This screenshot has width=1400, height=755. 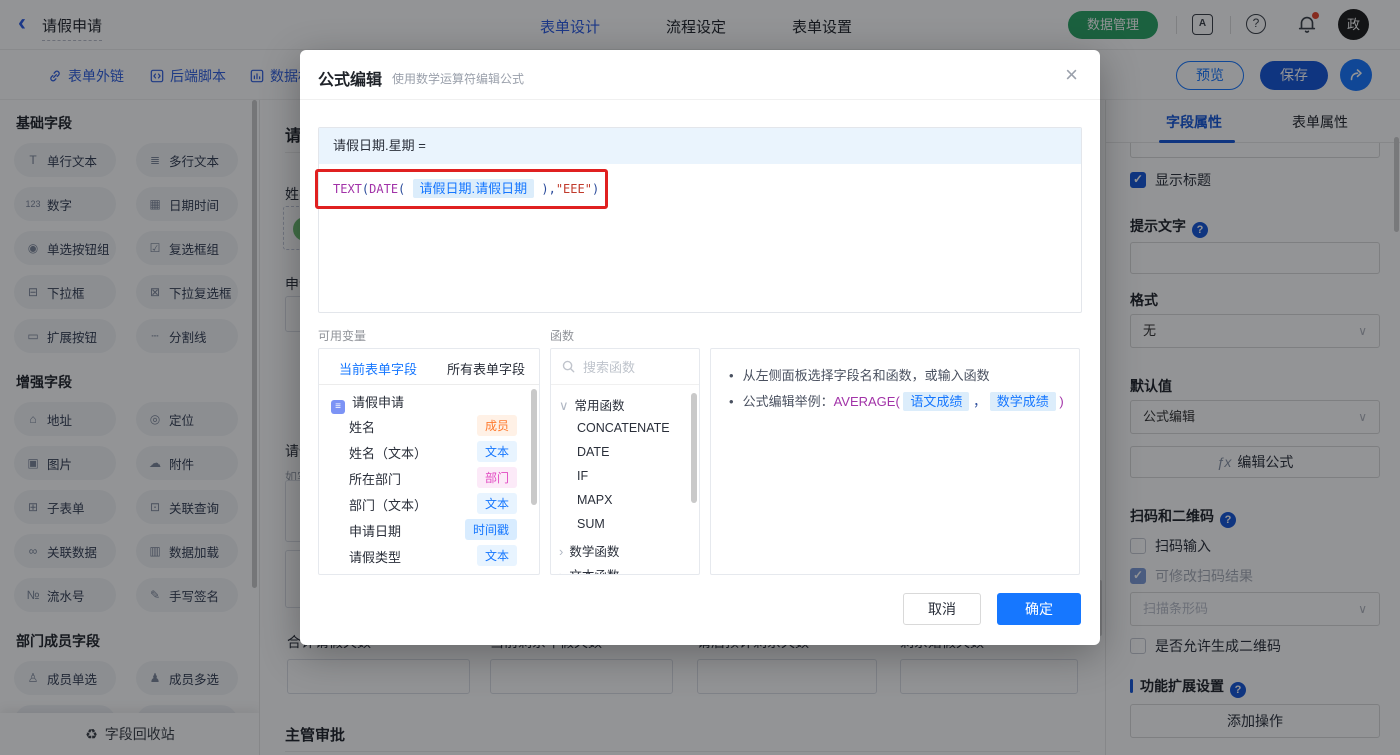 What do you see at coordinates (623, 428) in the screenshot?
I see `function-item: CONCATENATE` at bounding box center [623, 428].